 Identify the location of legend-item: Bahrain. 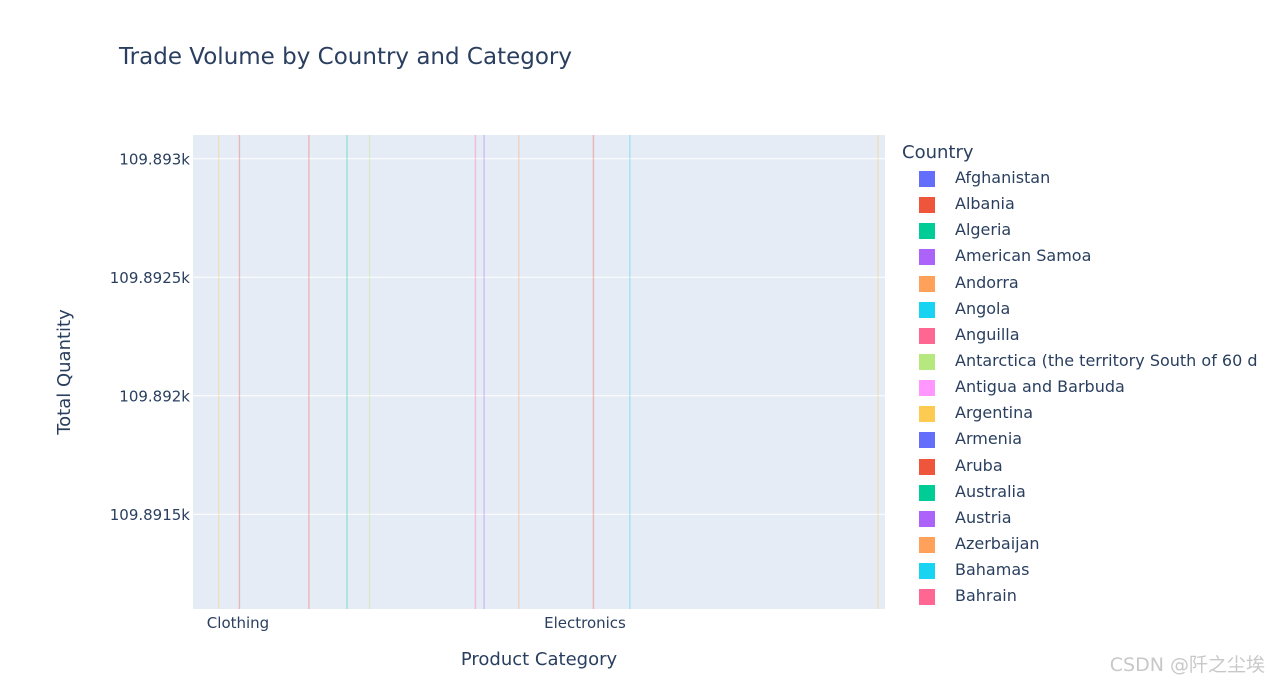
(959, 598).